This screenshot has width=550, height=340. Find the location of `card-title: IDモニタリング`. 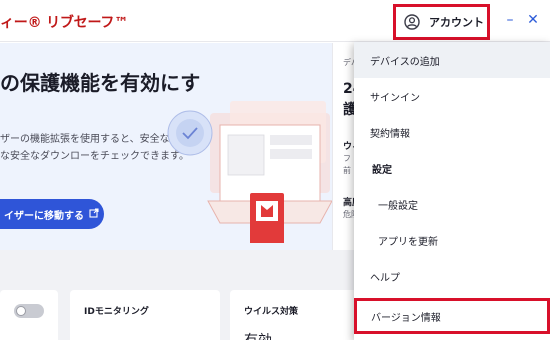

card-title: IDモニタリング is located at coordinates (116, 312).